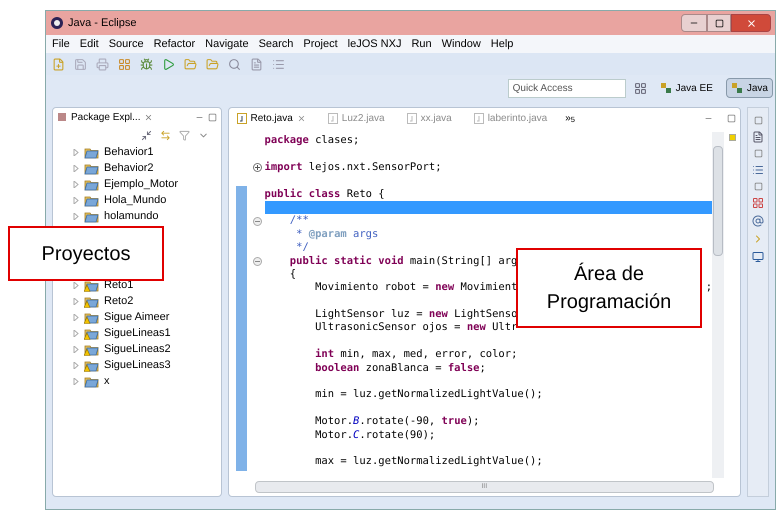  I want to click on menu-item: File, so click(61, 44).